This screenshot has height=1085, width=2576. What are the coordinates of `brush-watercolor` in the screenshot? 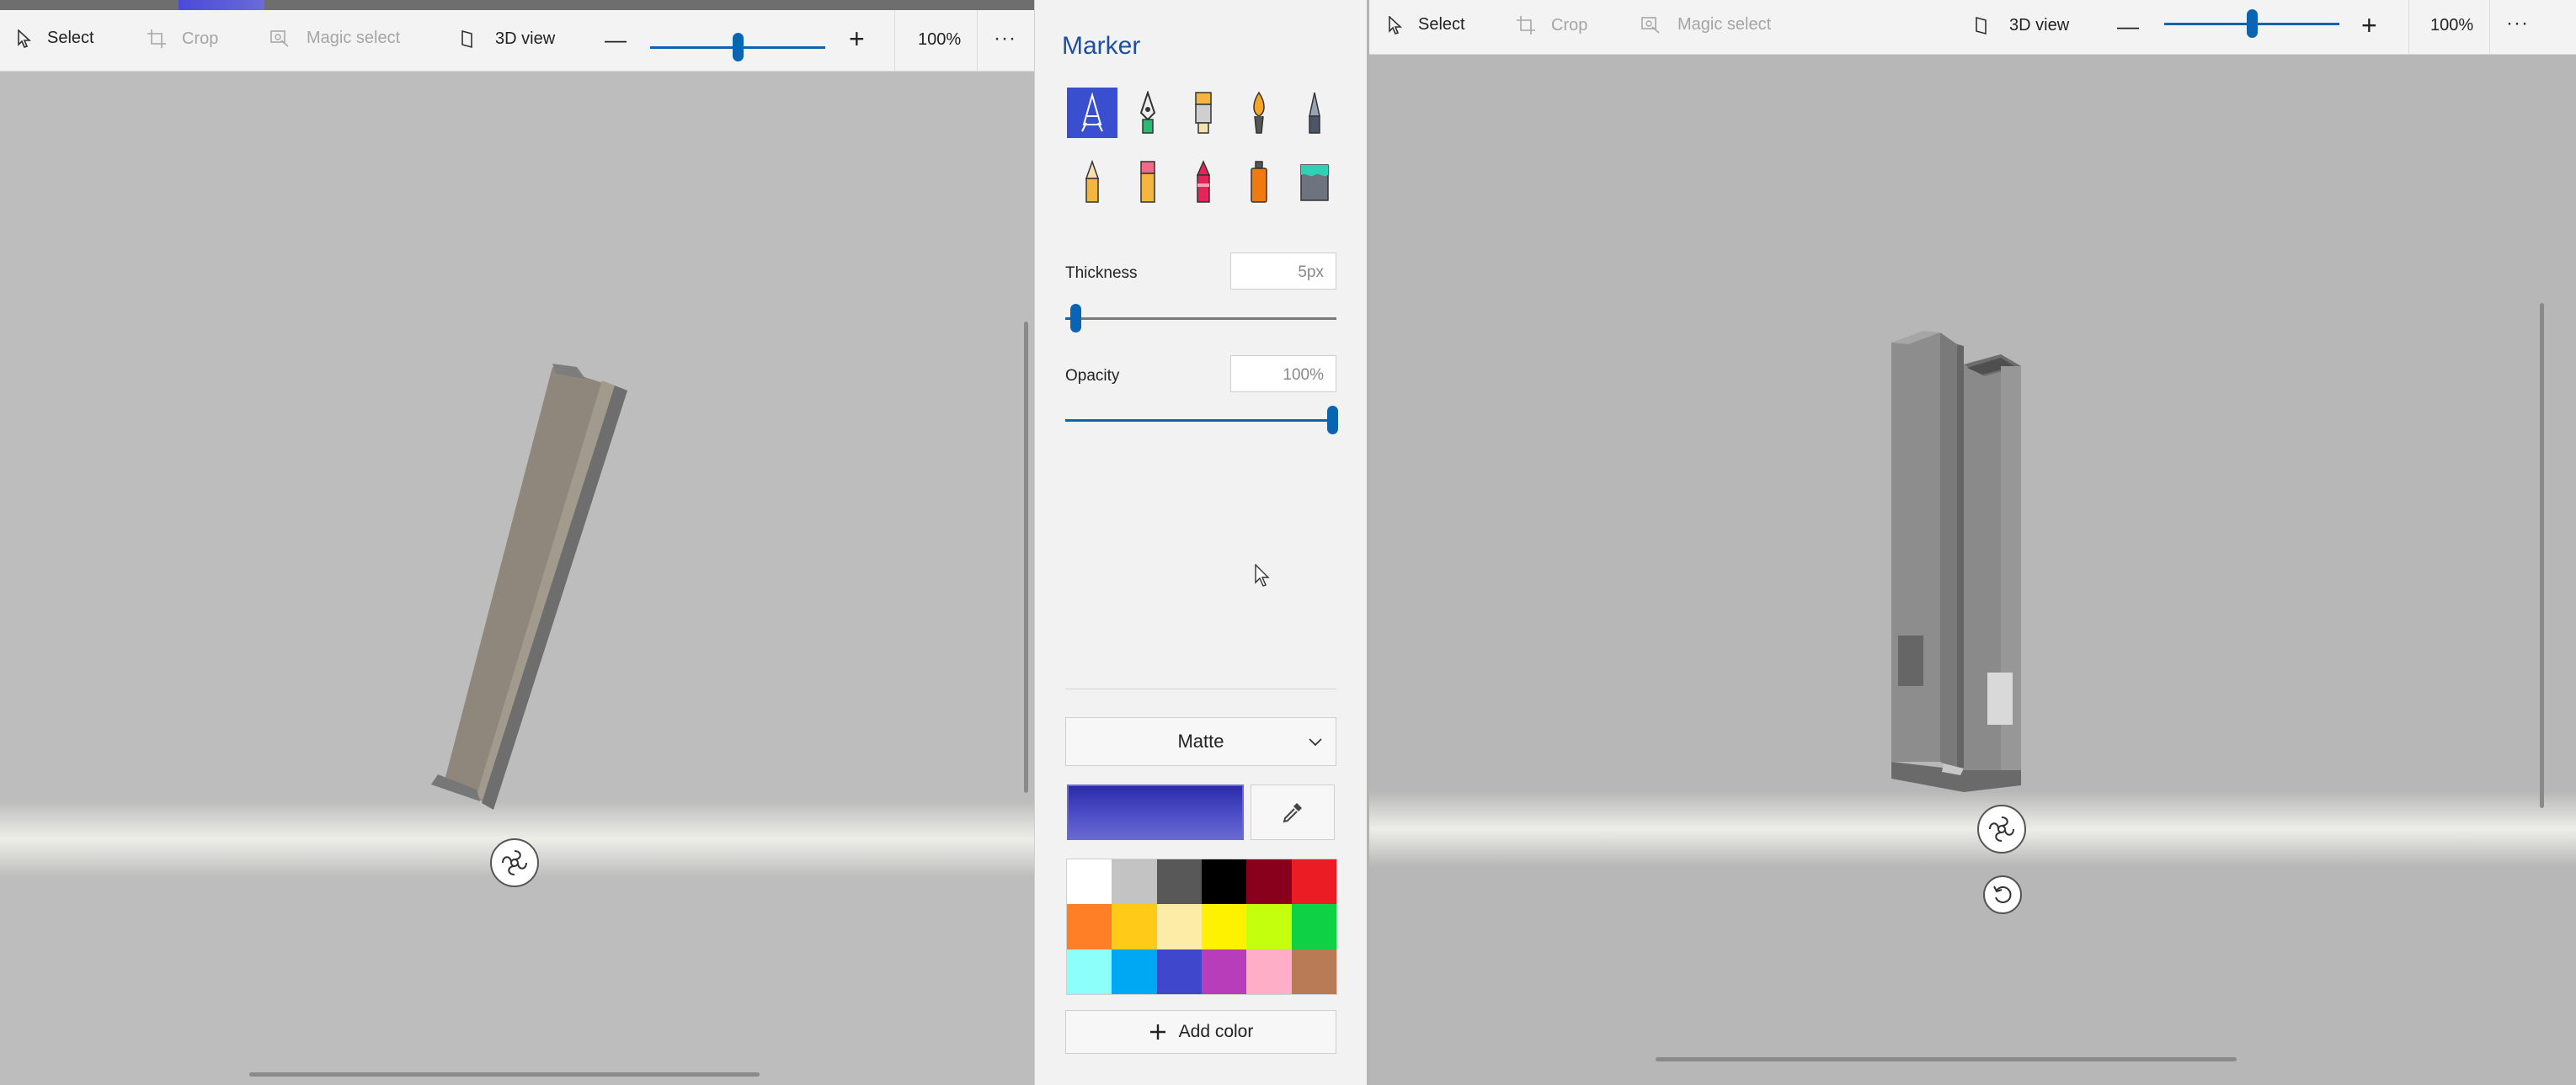 It's located at (1259, 113).